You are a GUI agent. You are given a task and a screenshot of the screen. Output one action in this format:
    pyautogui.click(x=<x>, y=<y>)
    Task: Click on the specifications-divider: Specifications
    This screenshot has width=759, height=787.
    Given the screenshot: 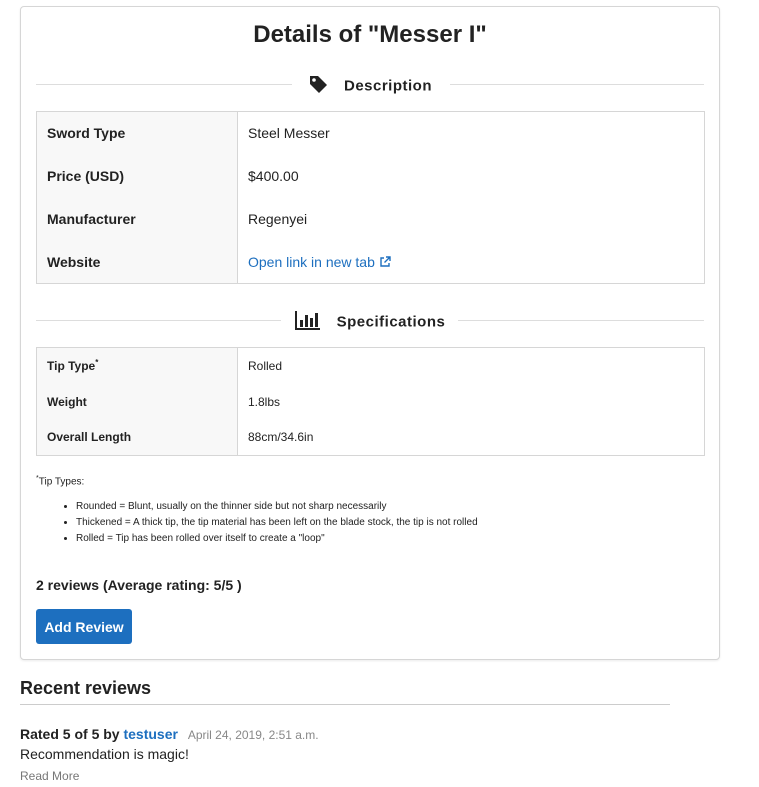 What is the action you would take?
    pyautogui.click(x=370, y=320)
    